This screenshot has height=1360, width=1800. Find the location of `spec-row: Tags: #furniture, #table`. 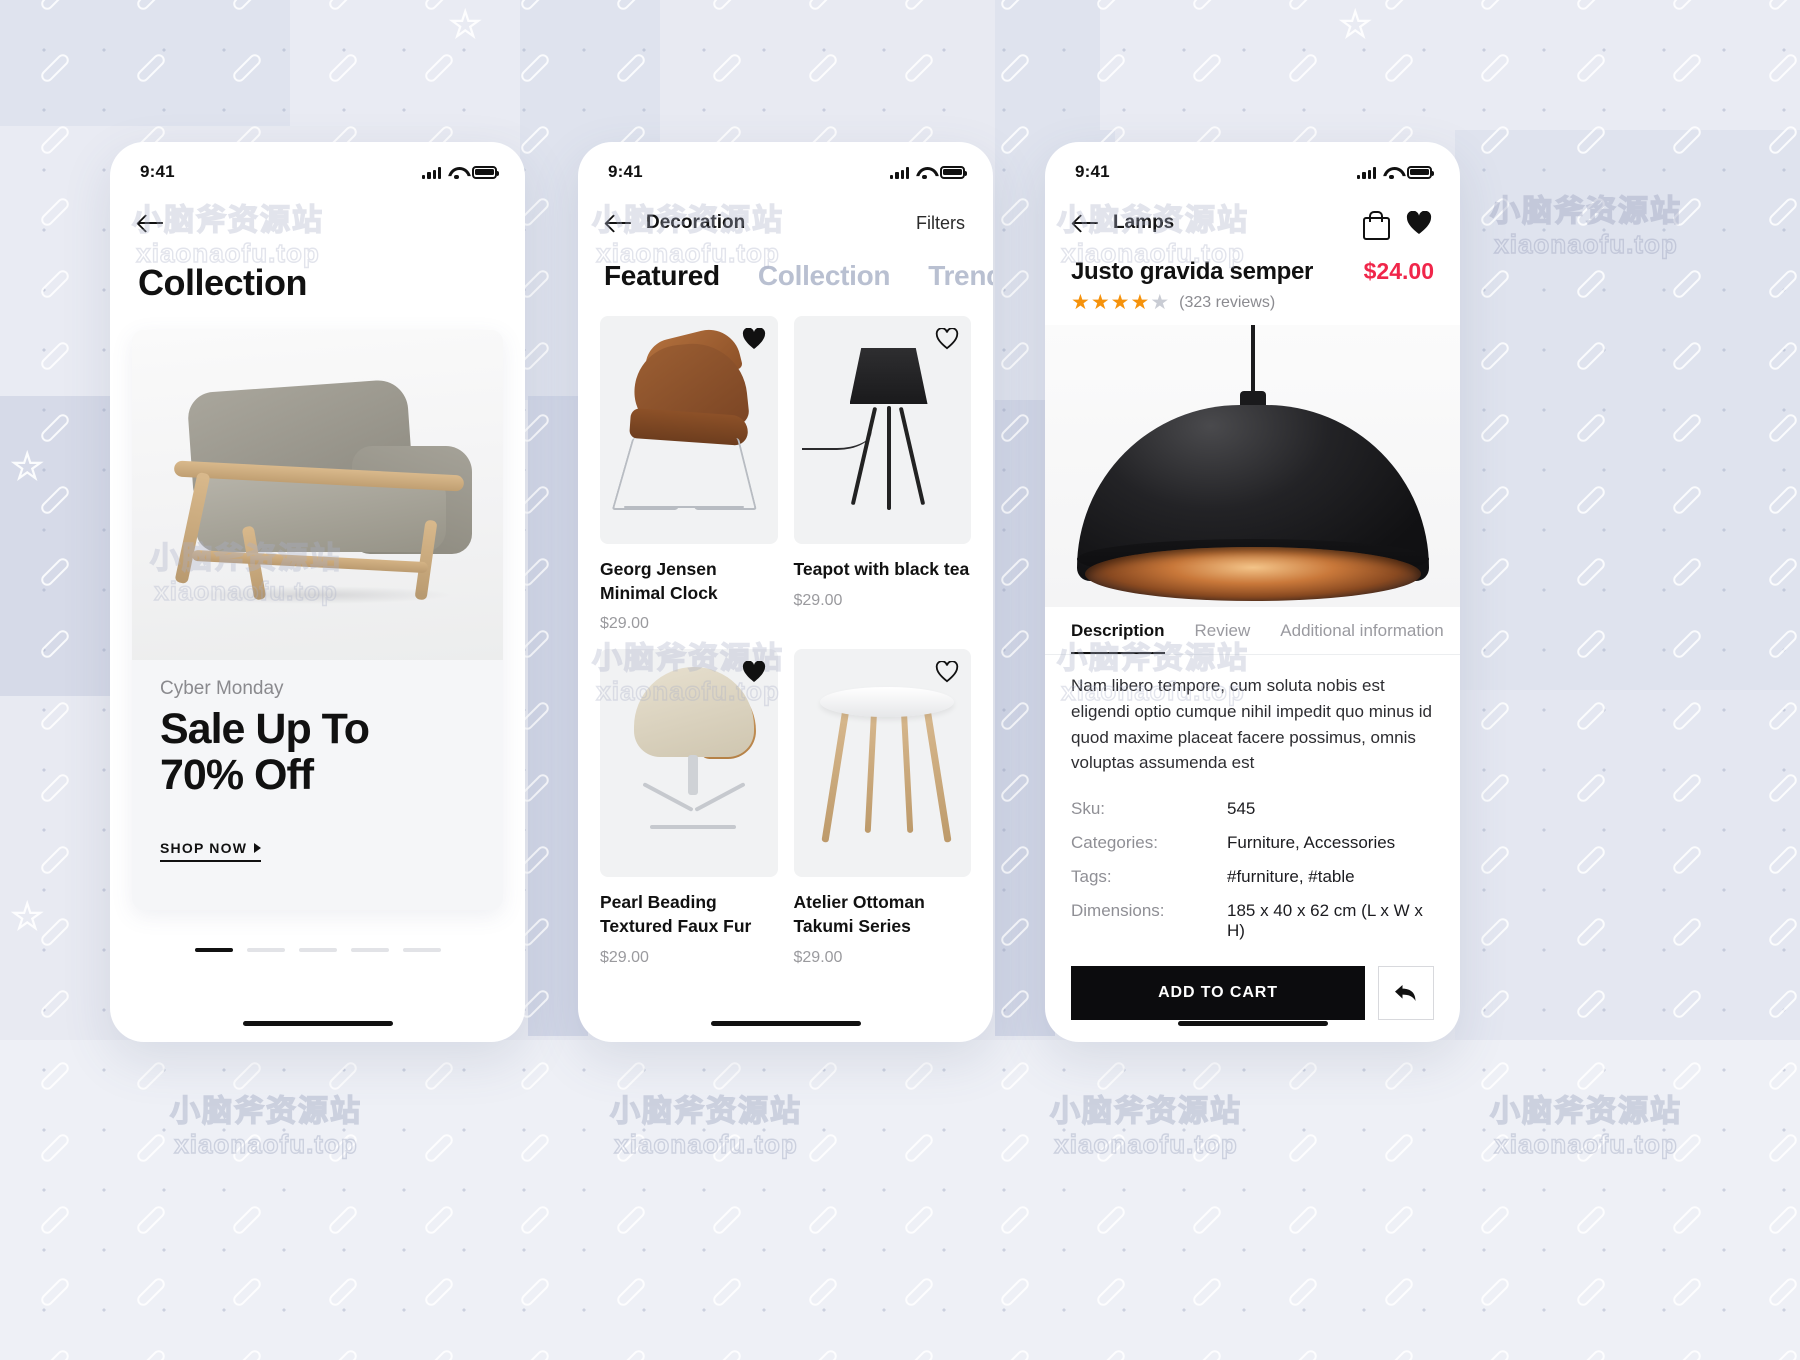

spec-row: Tags: #furniture, #table is located at coordinates (1252, 877).